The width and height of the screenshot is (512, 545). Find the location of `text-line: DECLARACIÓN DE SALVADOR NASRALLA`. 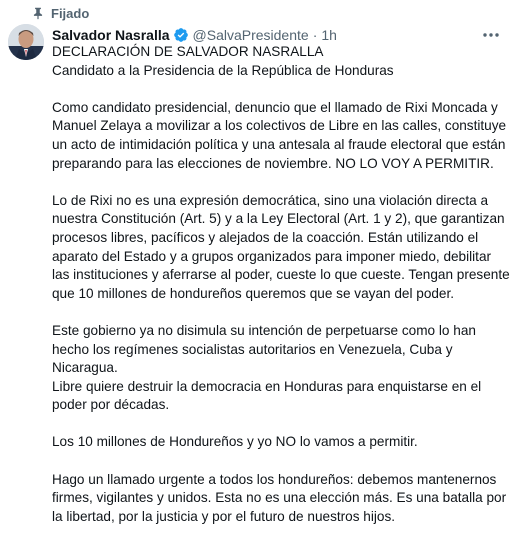

text-line: DECLARACIÓN DE SALVADOR NASRALLA is located at coordinates (188, 51).